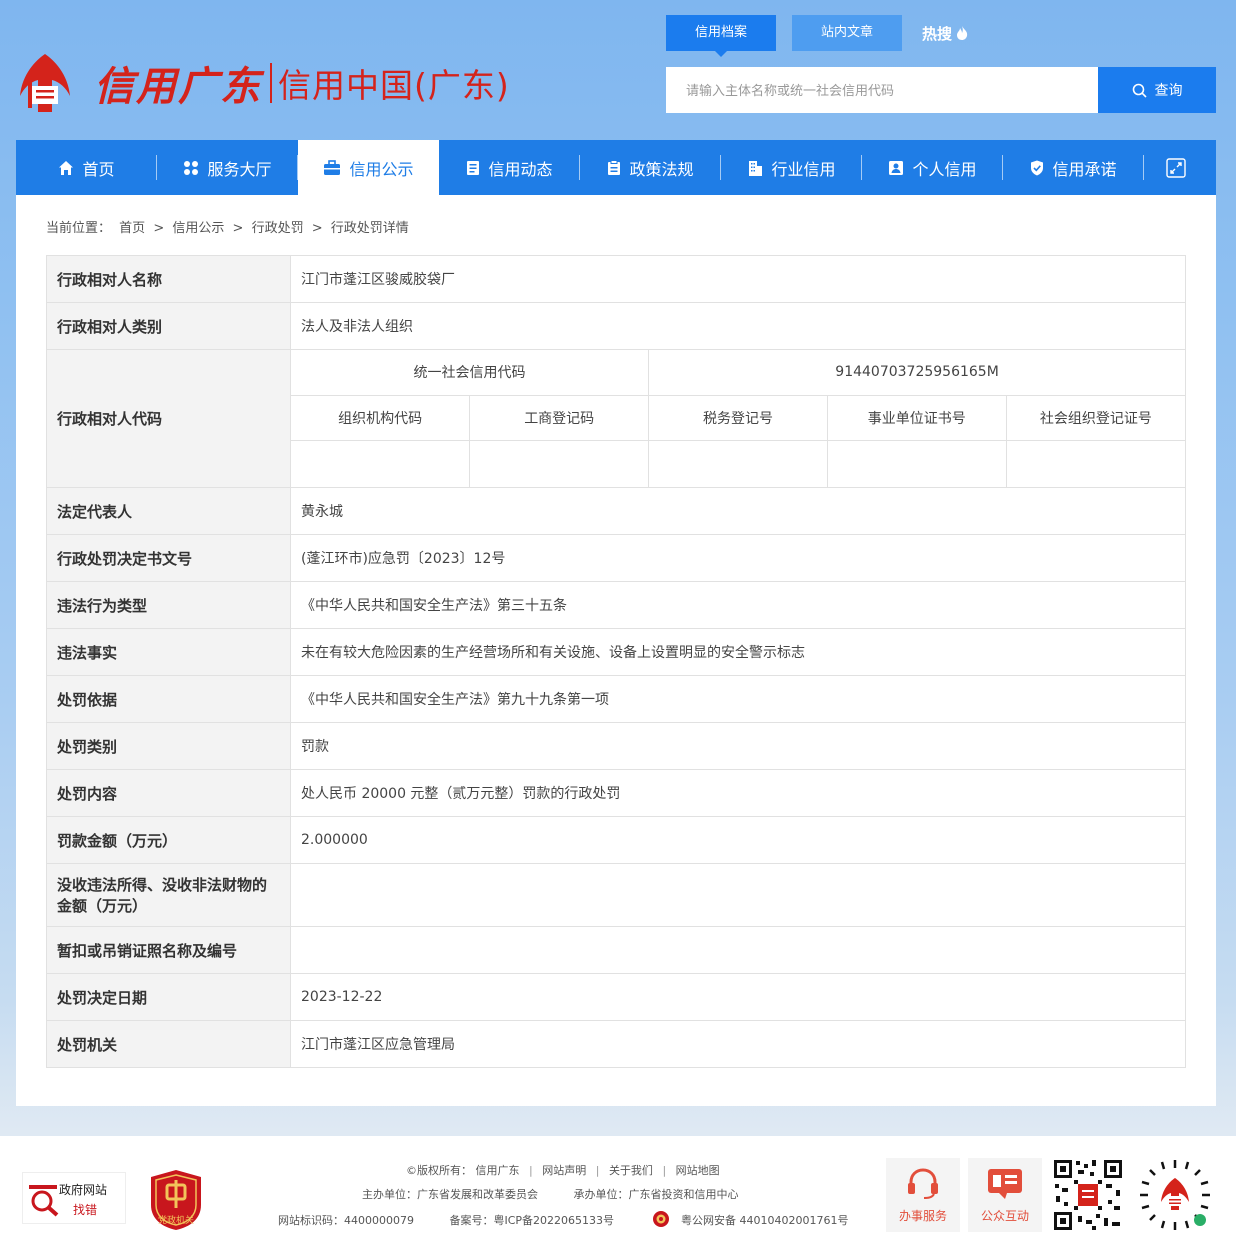  Describe the element at coordinates (45, 83) in the screenshot. I see `logo-emblem-icon` at that location.